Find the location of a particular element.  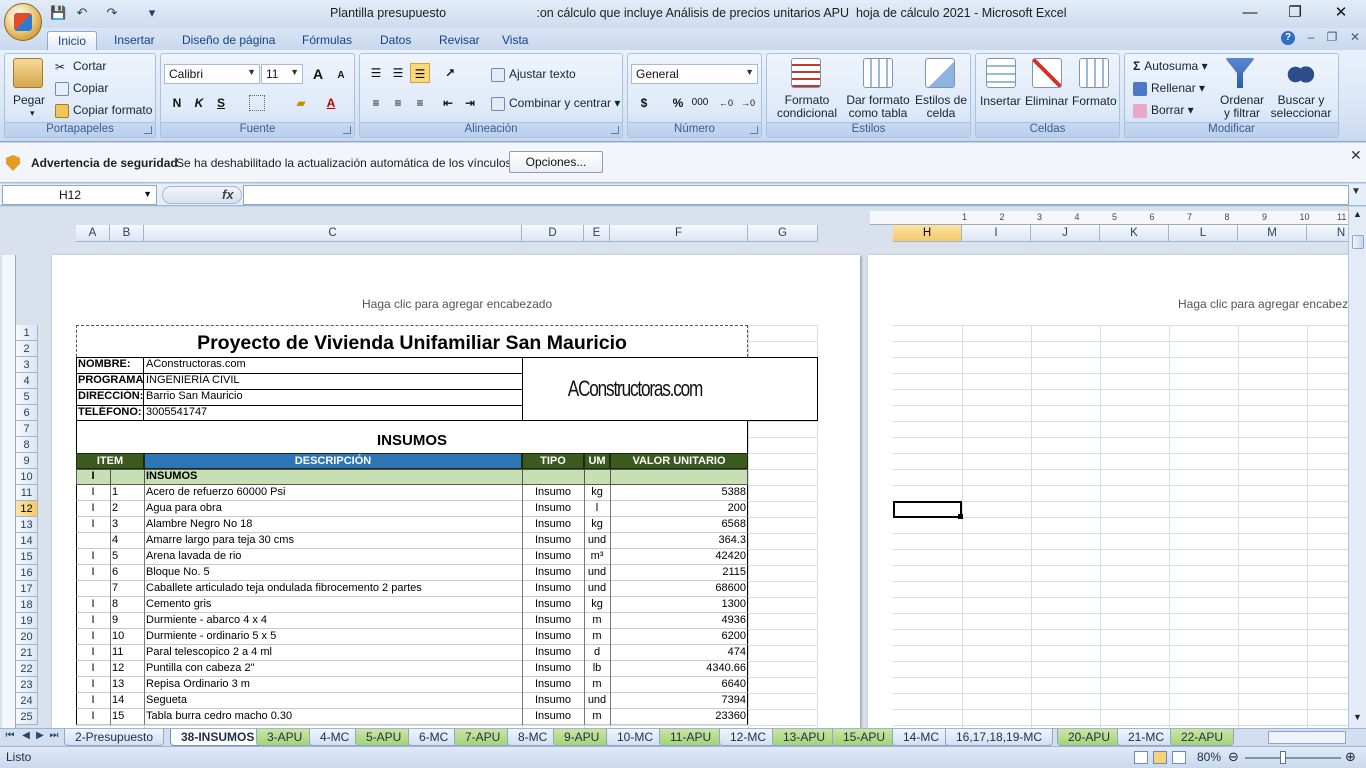

scroll-down-icon: ▼ is located at coordinates (1357, 718).